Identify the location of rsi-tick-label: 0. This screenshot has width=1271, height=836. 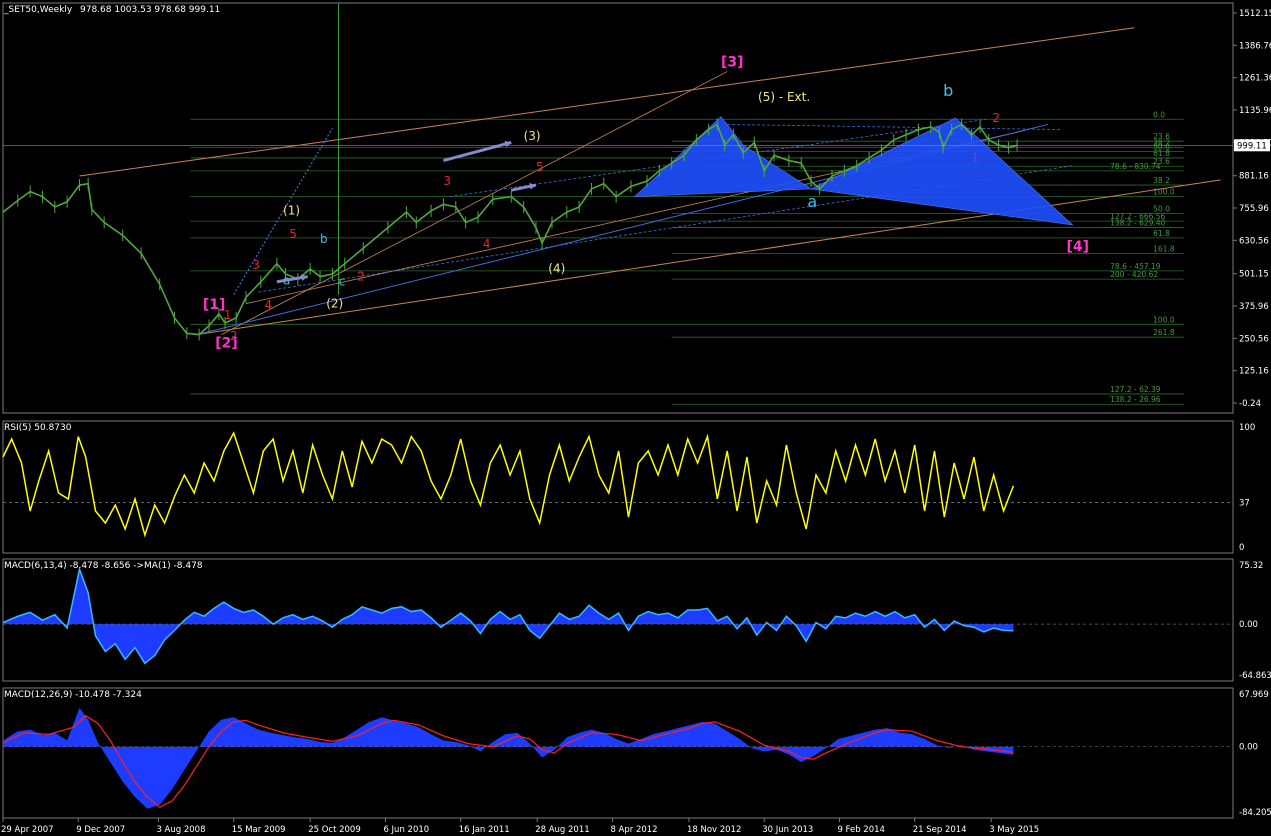
(1241, 548).